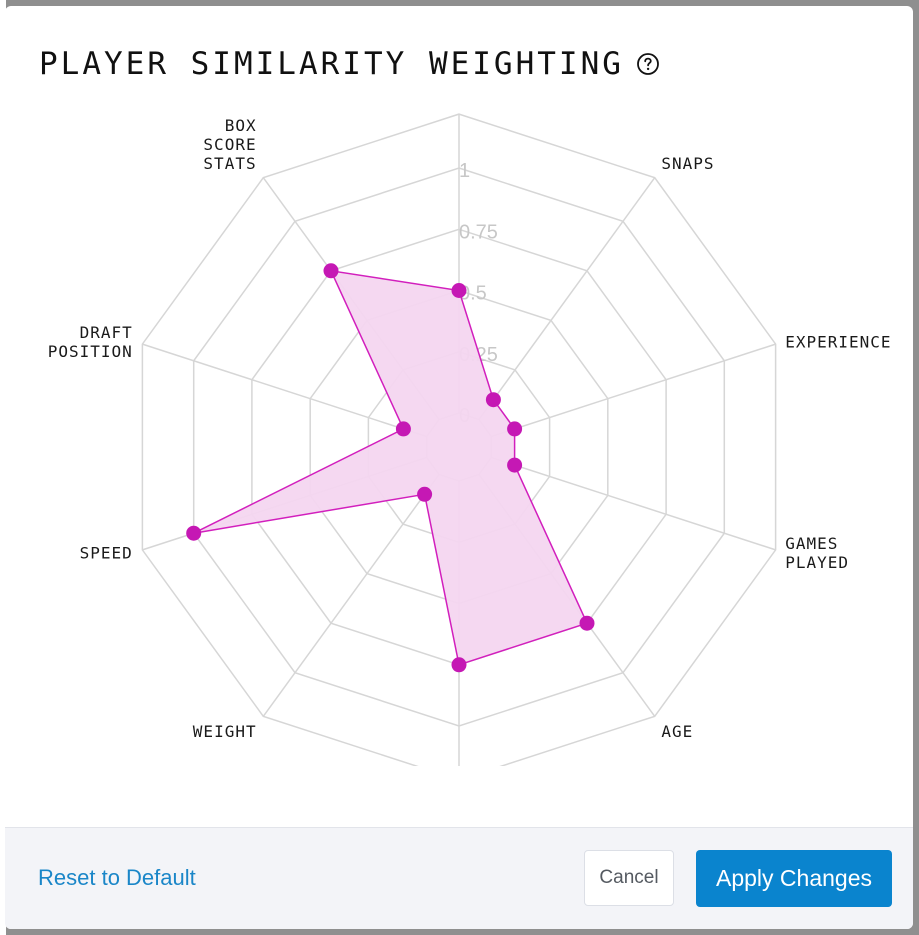  Describe the element at coordinates (241, 125) in the screenshot. I see `axis-label-9-line-0: BOX` at that location.